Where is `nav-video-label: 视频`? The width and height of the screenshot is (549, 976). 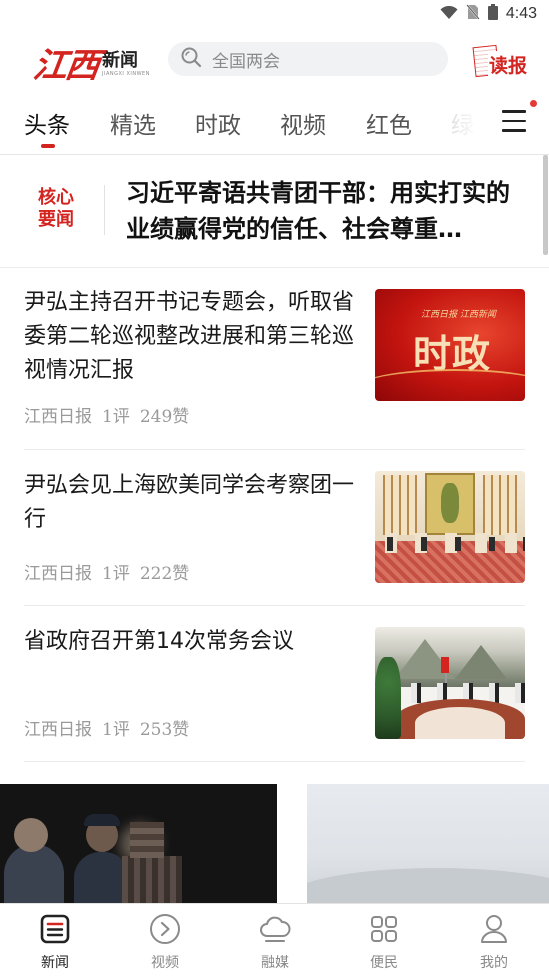
nav-video-label: 视频 is located at coordinates (165, 963).